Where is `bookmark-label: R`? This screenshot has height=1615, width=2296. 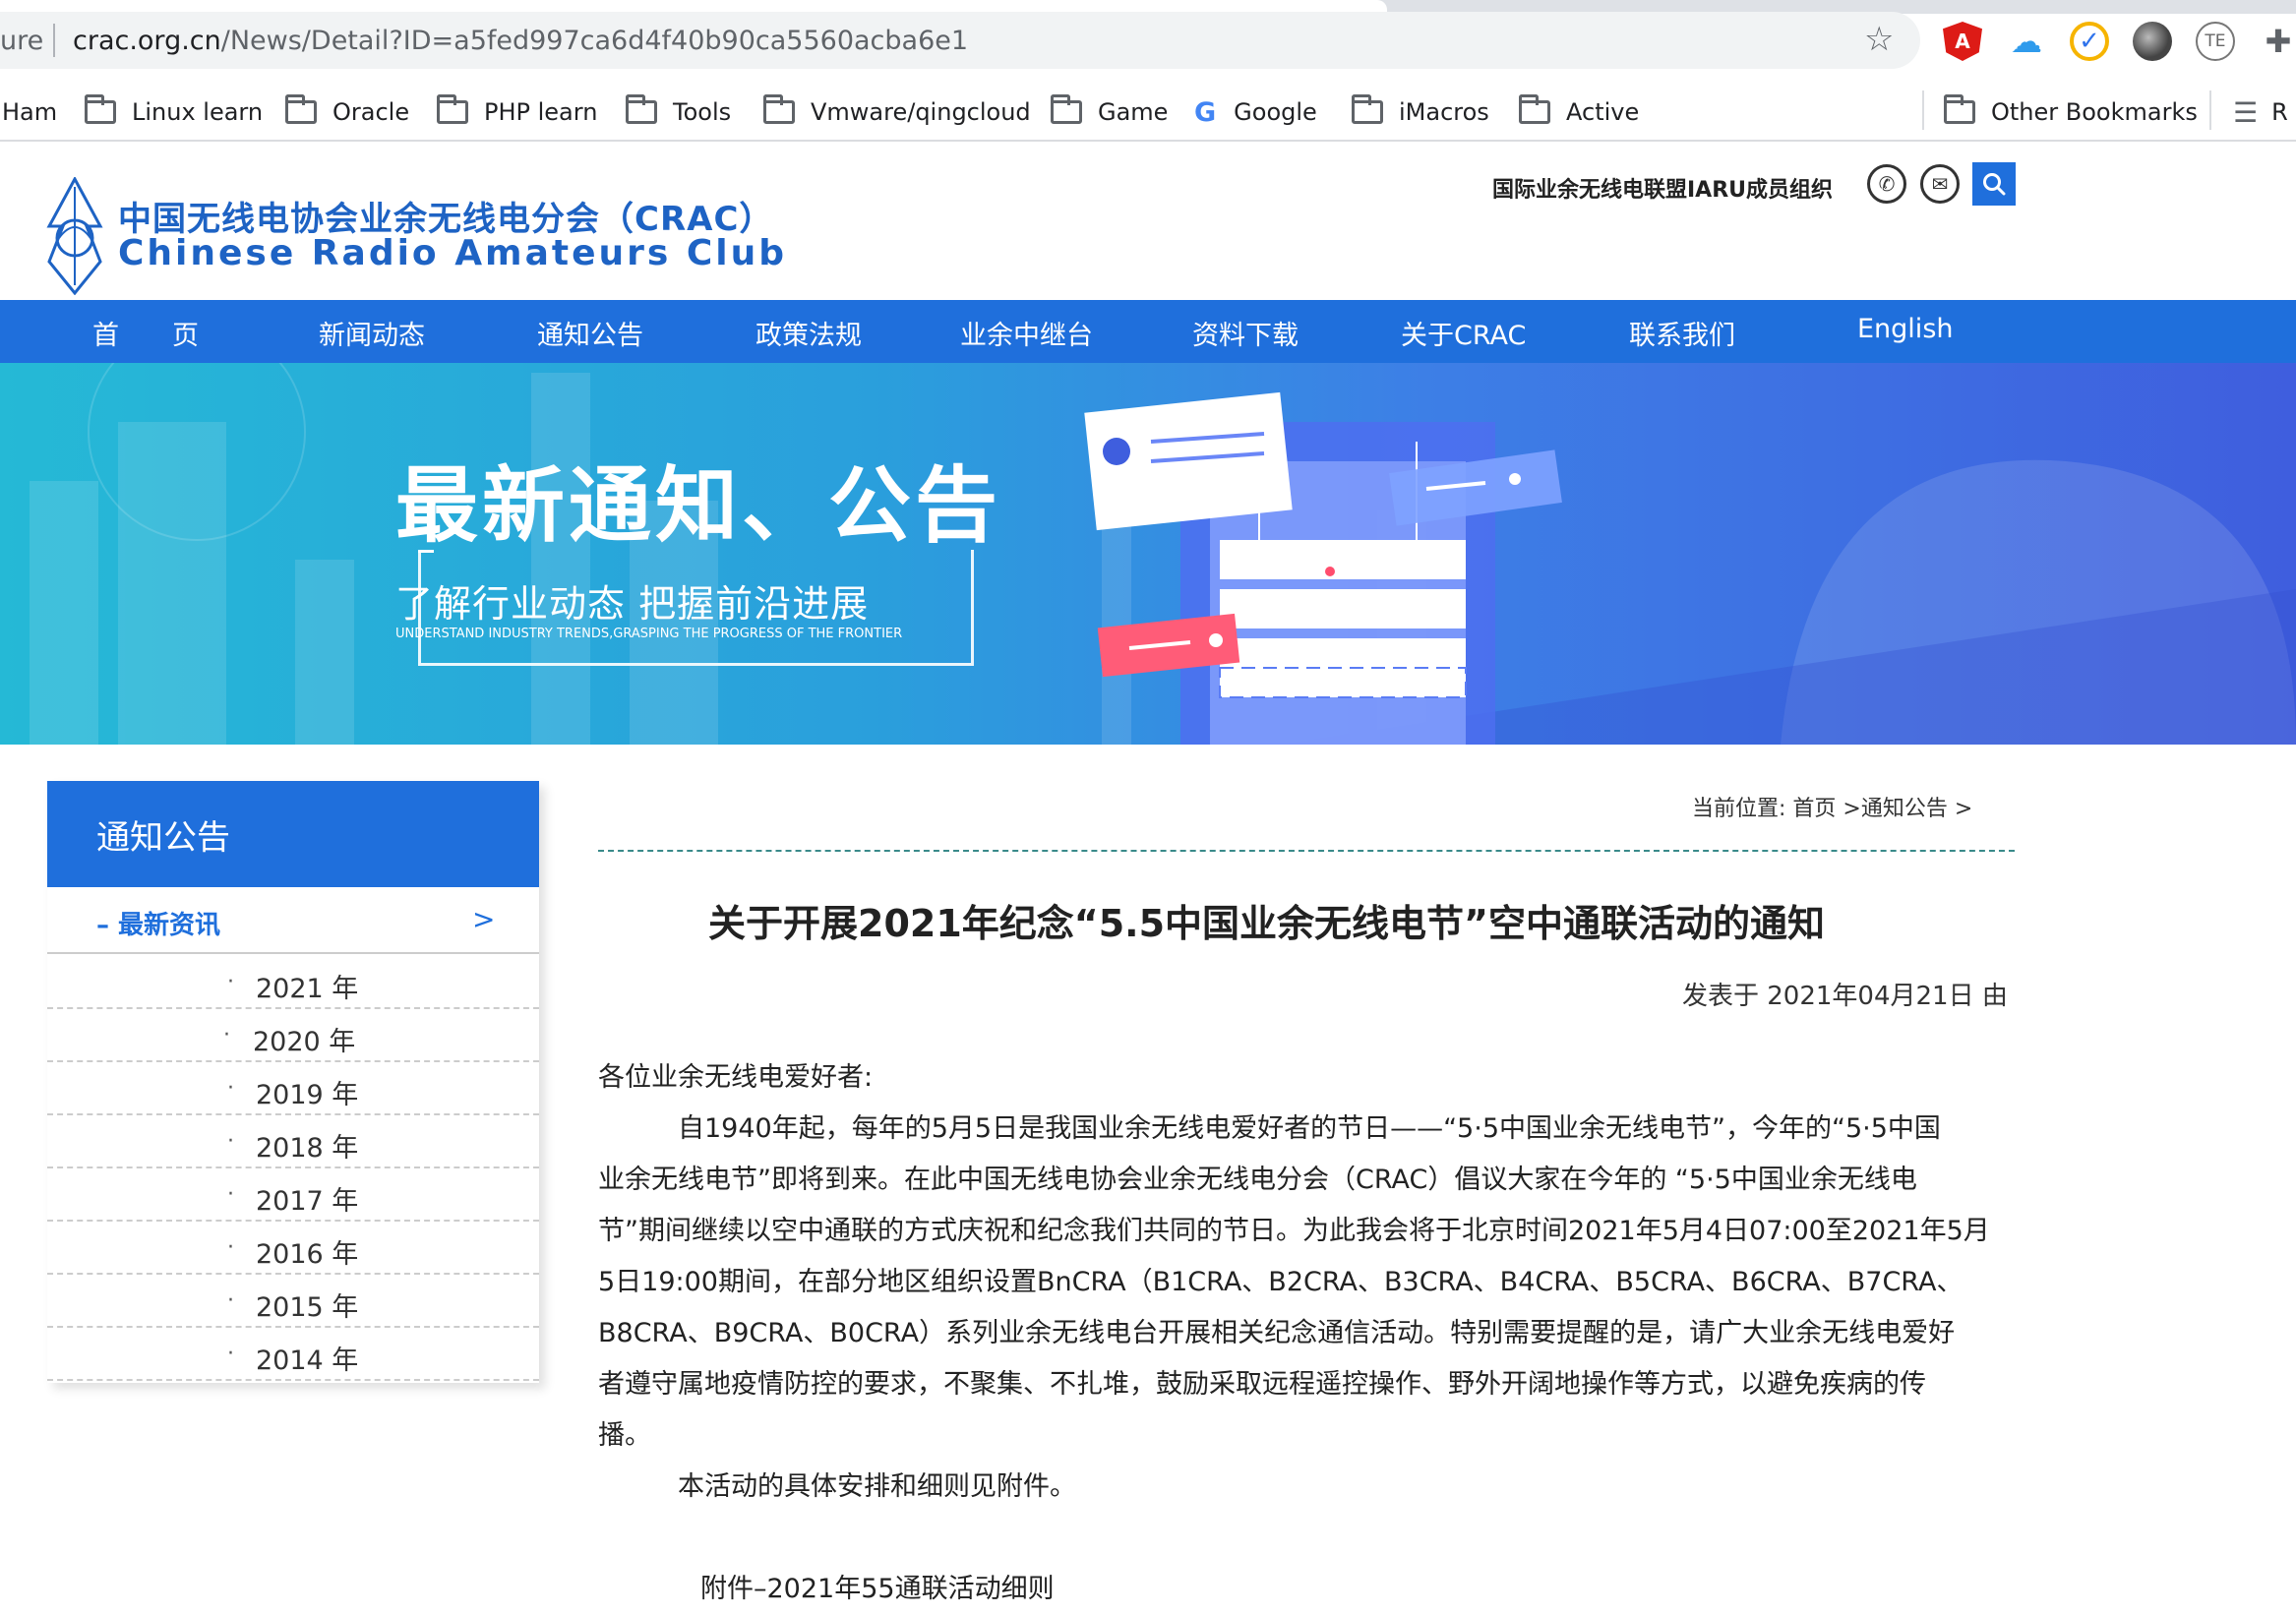 bookmark-label: R is located at coordinates (2279, 112).